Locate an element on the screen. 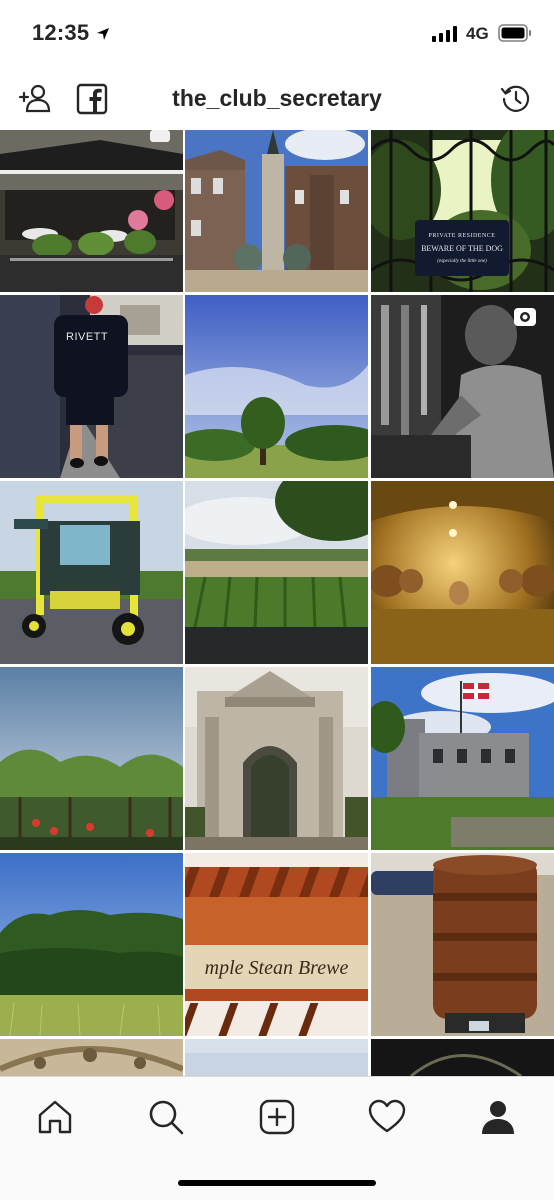 This screenshot has width=554, height=1200. add-post-icon is located at coordinates (277, 1117).